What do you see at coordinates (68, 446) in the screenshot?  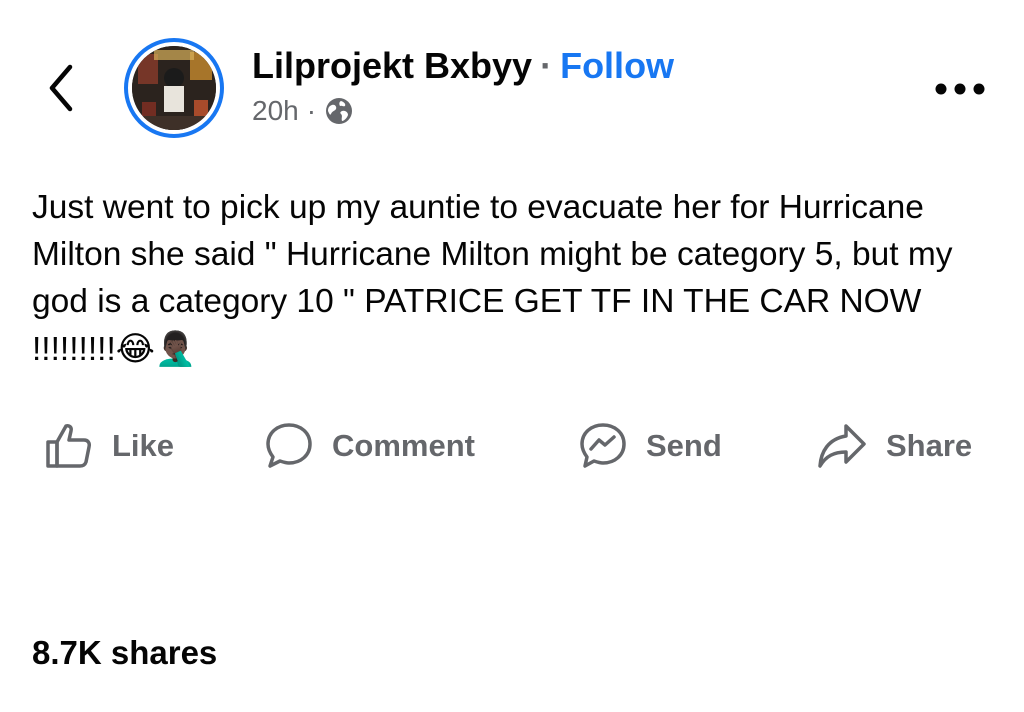 I see `thumbs-up-icon` at bounding box center [68, 446].